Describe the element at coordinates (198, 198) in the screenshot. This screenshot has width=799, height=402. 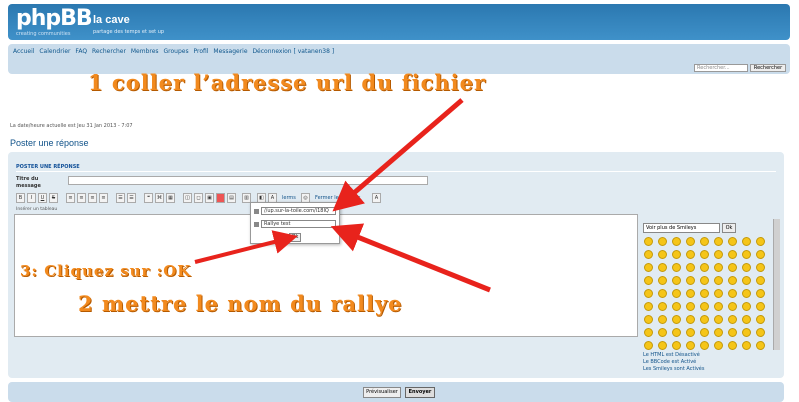
I see `hide-button: ◻` at that location.